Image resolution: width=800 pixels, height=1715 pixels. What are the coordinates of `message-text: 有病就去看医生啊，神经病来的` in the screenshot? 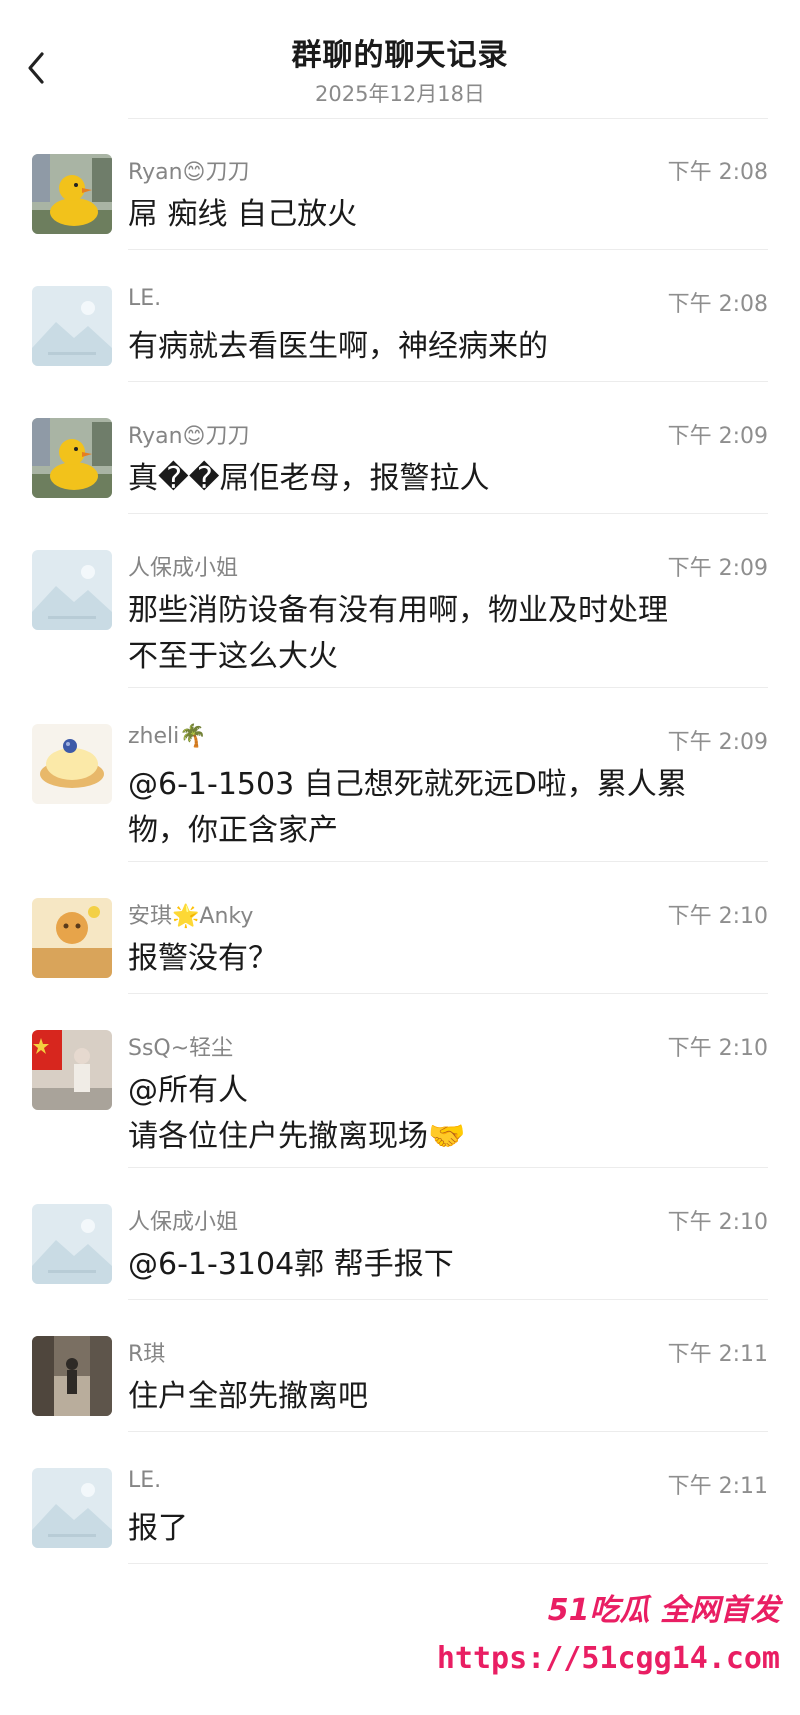 It's located at (338, 346).